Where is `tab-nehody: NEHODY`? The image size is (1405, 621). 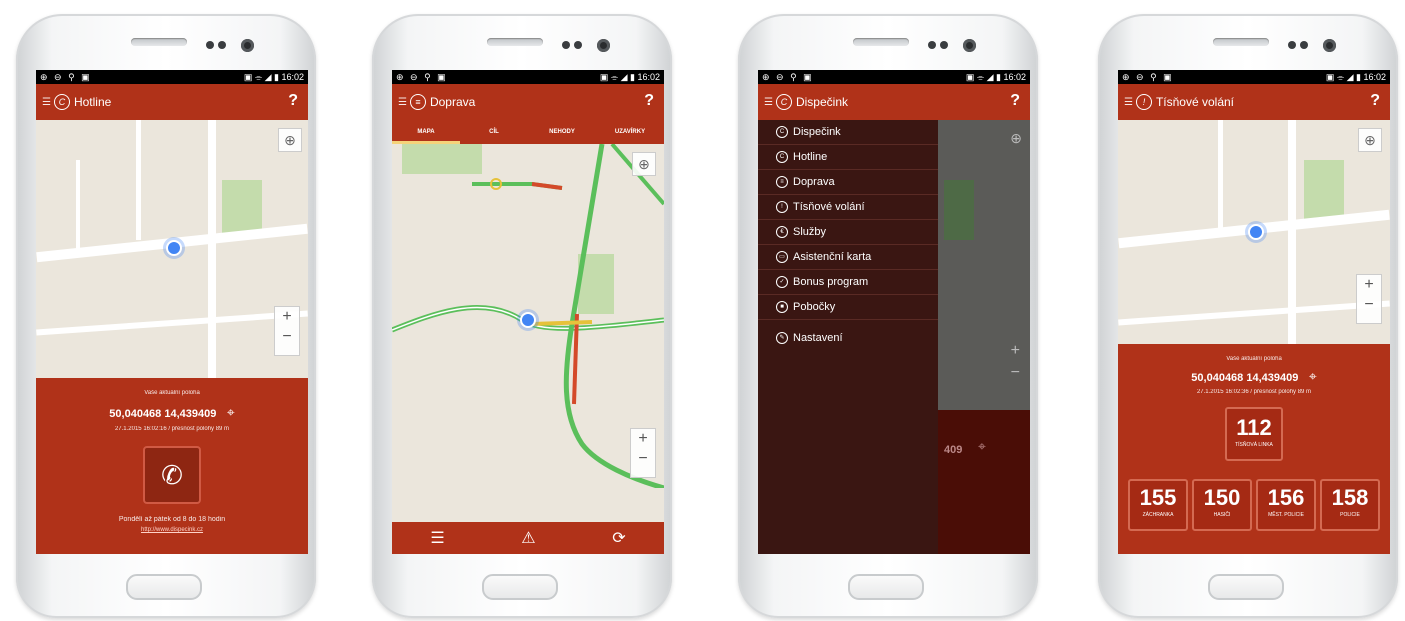
tab-nehody: NEHODY is located at coordinates (562, 132).